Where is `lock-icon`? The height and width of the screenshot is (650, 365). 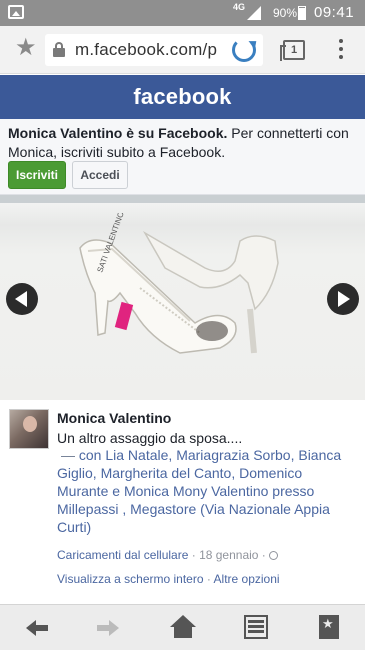
lock-icon is located at coordinates (59, 49).